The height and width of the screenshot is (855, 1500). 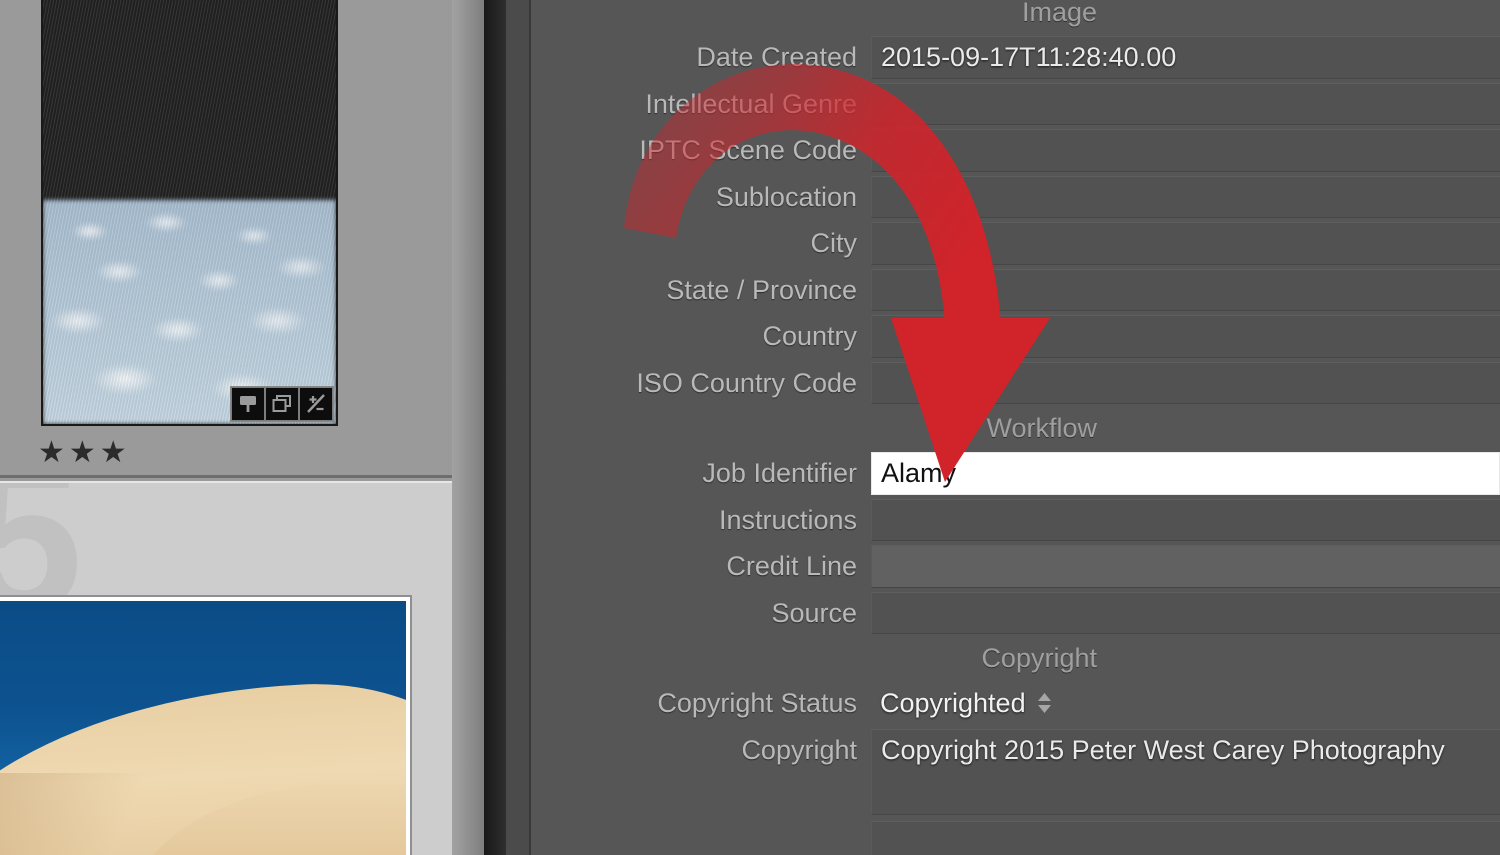 What do you see at coordinates (1185, 837) in the screenshot?
I see `meta-field-next-partial` at bounding box center [1185, 837].